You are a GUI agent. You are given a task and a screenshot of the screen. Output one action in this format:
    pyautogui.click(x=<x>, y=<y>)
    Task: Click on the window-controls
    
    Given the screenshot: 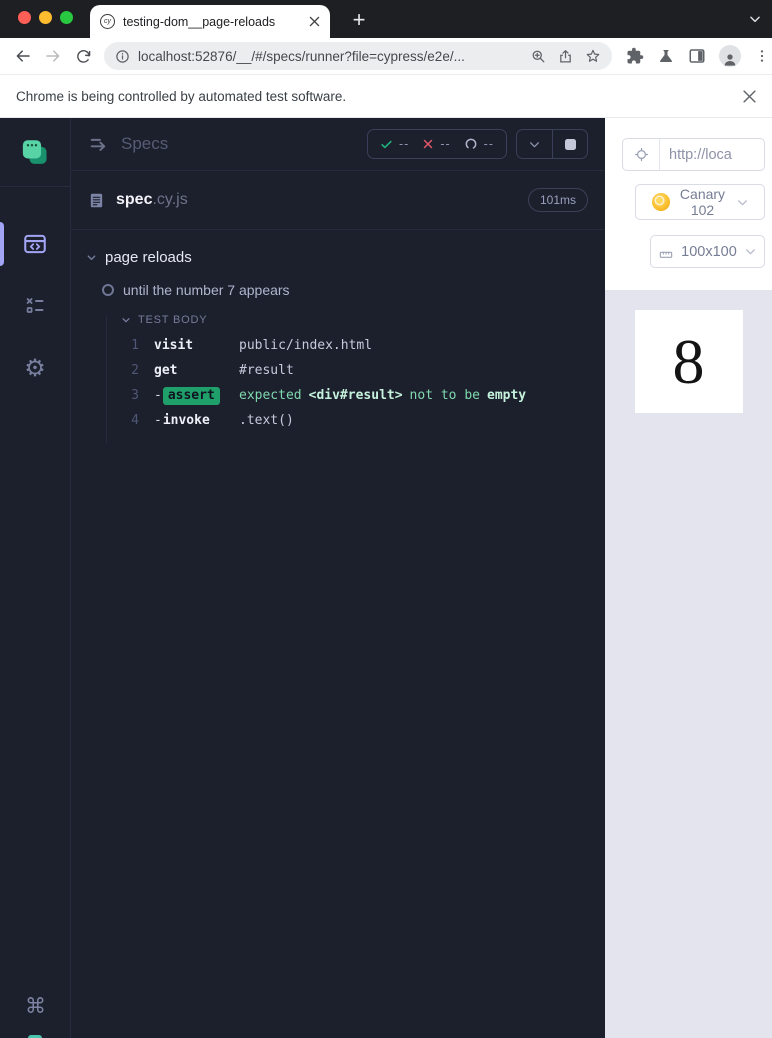 What is the action you would take?
    pyautogui.click(x=45, y=17)
    